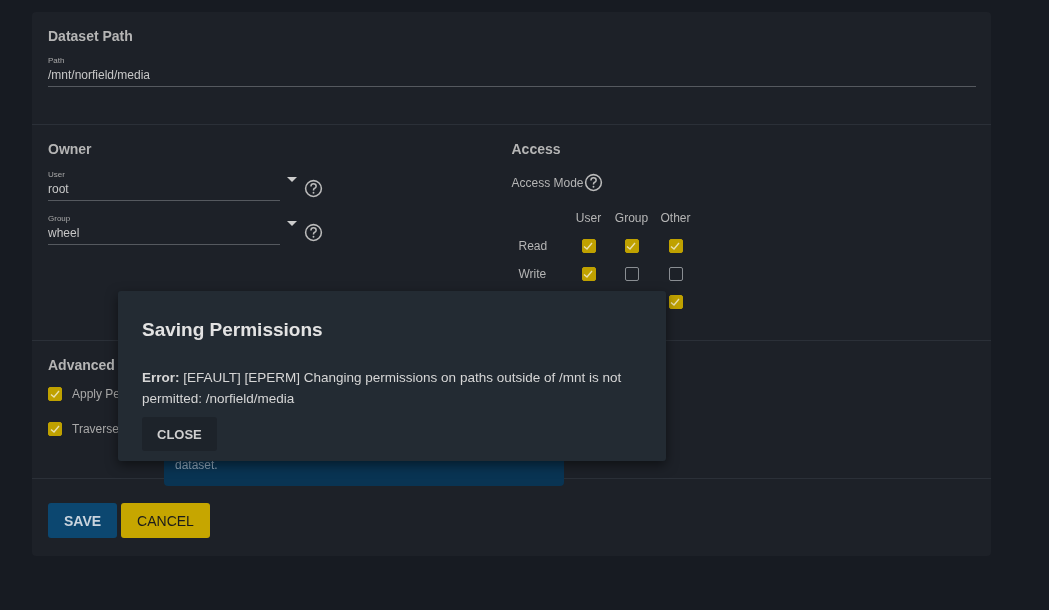 The height and width of the screenshot is (610, 1049). What do you see at coordinates (533, 246) in the screenshot?
I see `row-label: Read` at bounding box center [533, 246].